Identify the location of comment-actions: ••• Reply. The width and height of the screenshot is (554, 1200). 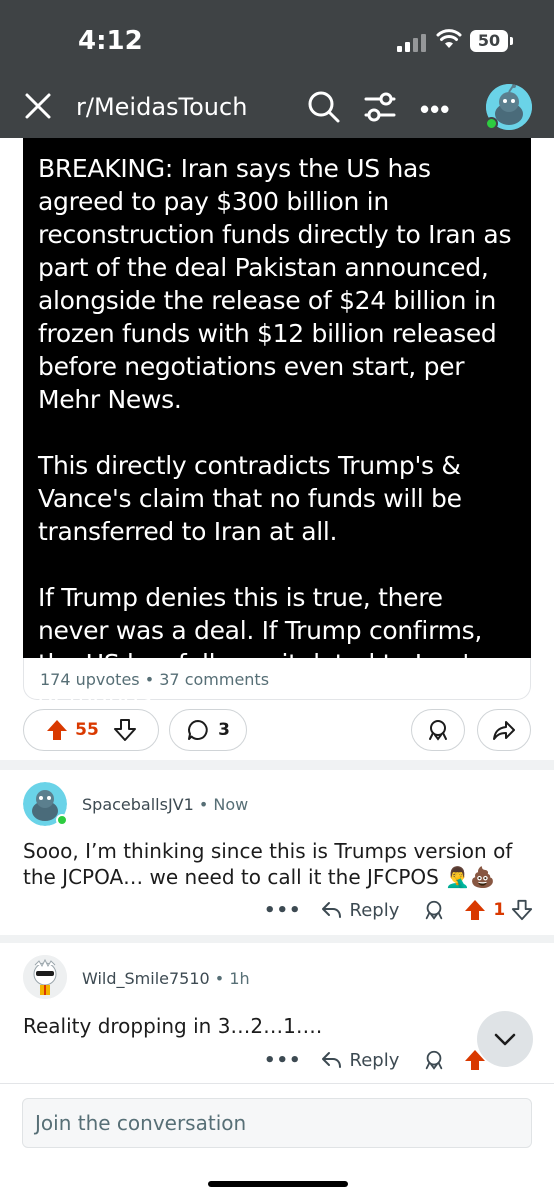
(375, 1060).